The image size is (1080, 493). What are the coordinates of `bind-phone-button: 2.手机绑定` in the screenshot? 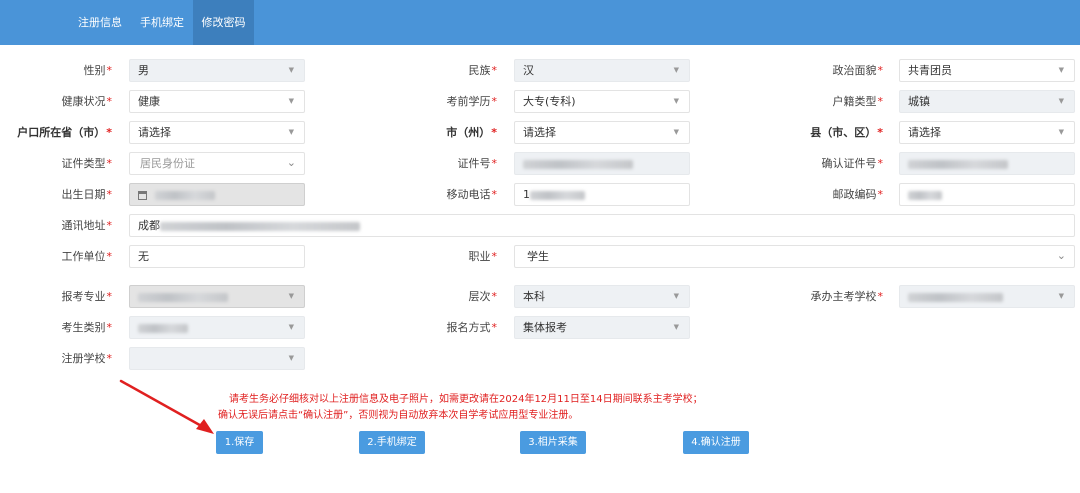 It's located at (392, 442).